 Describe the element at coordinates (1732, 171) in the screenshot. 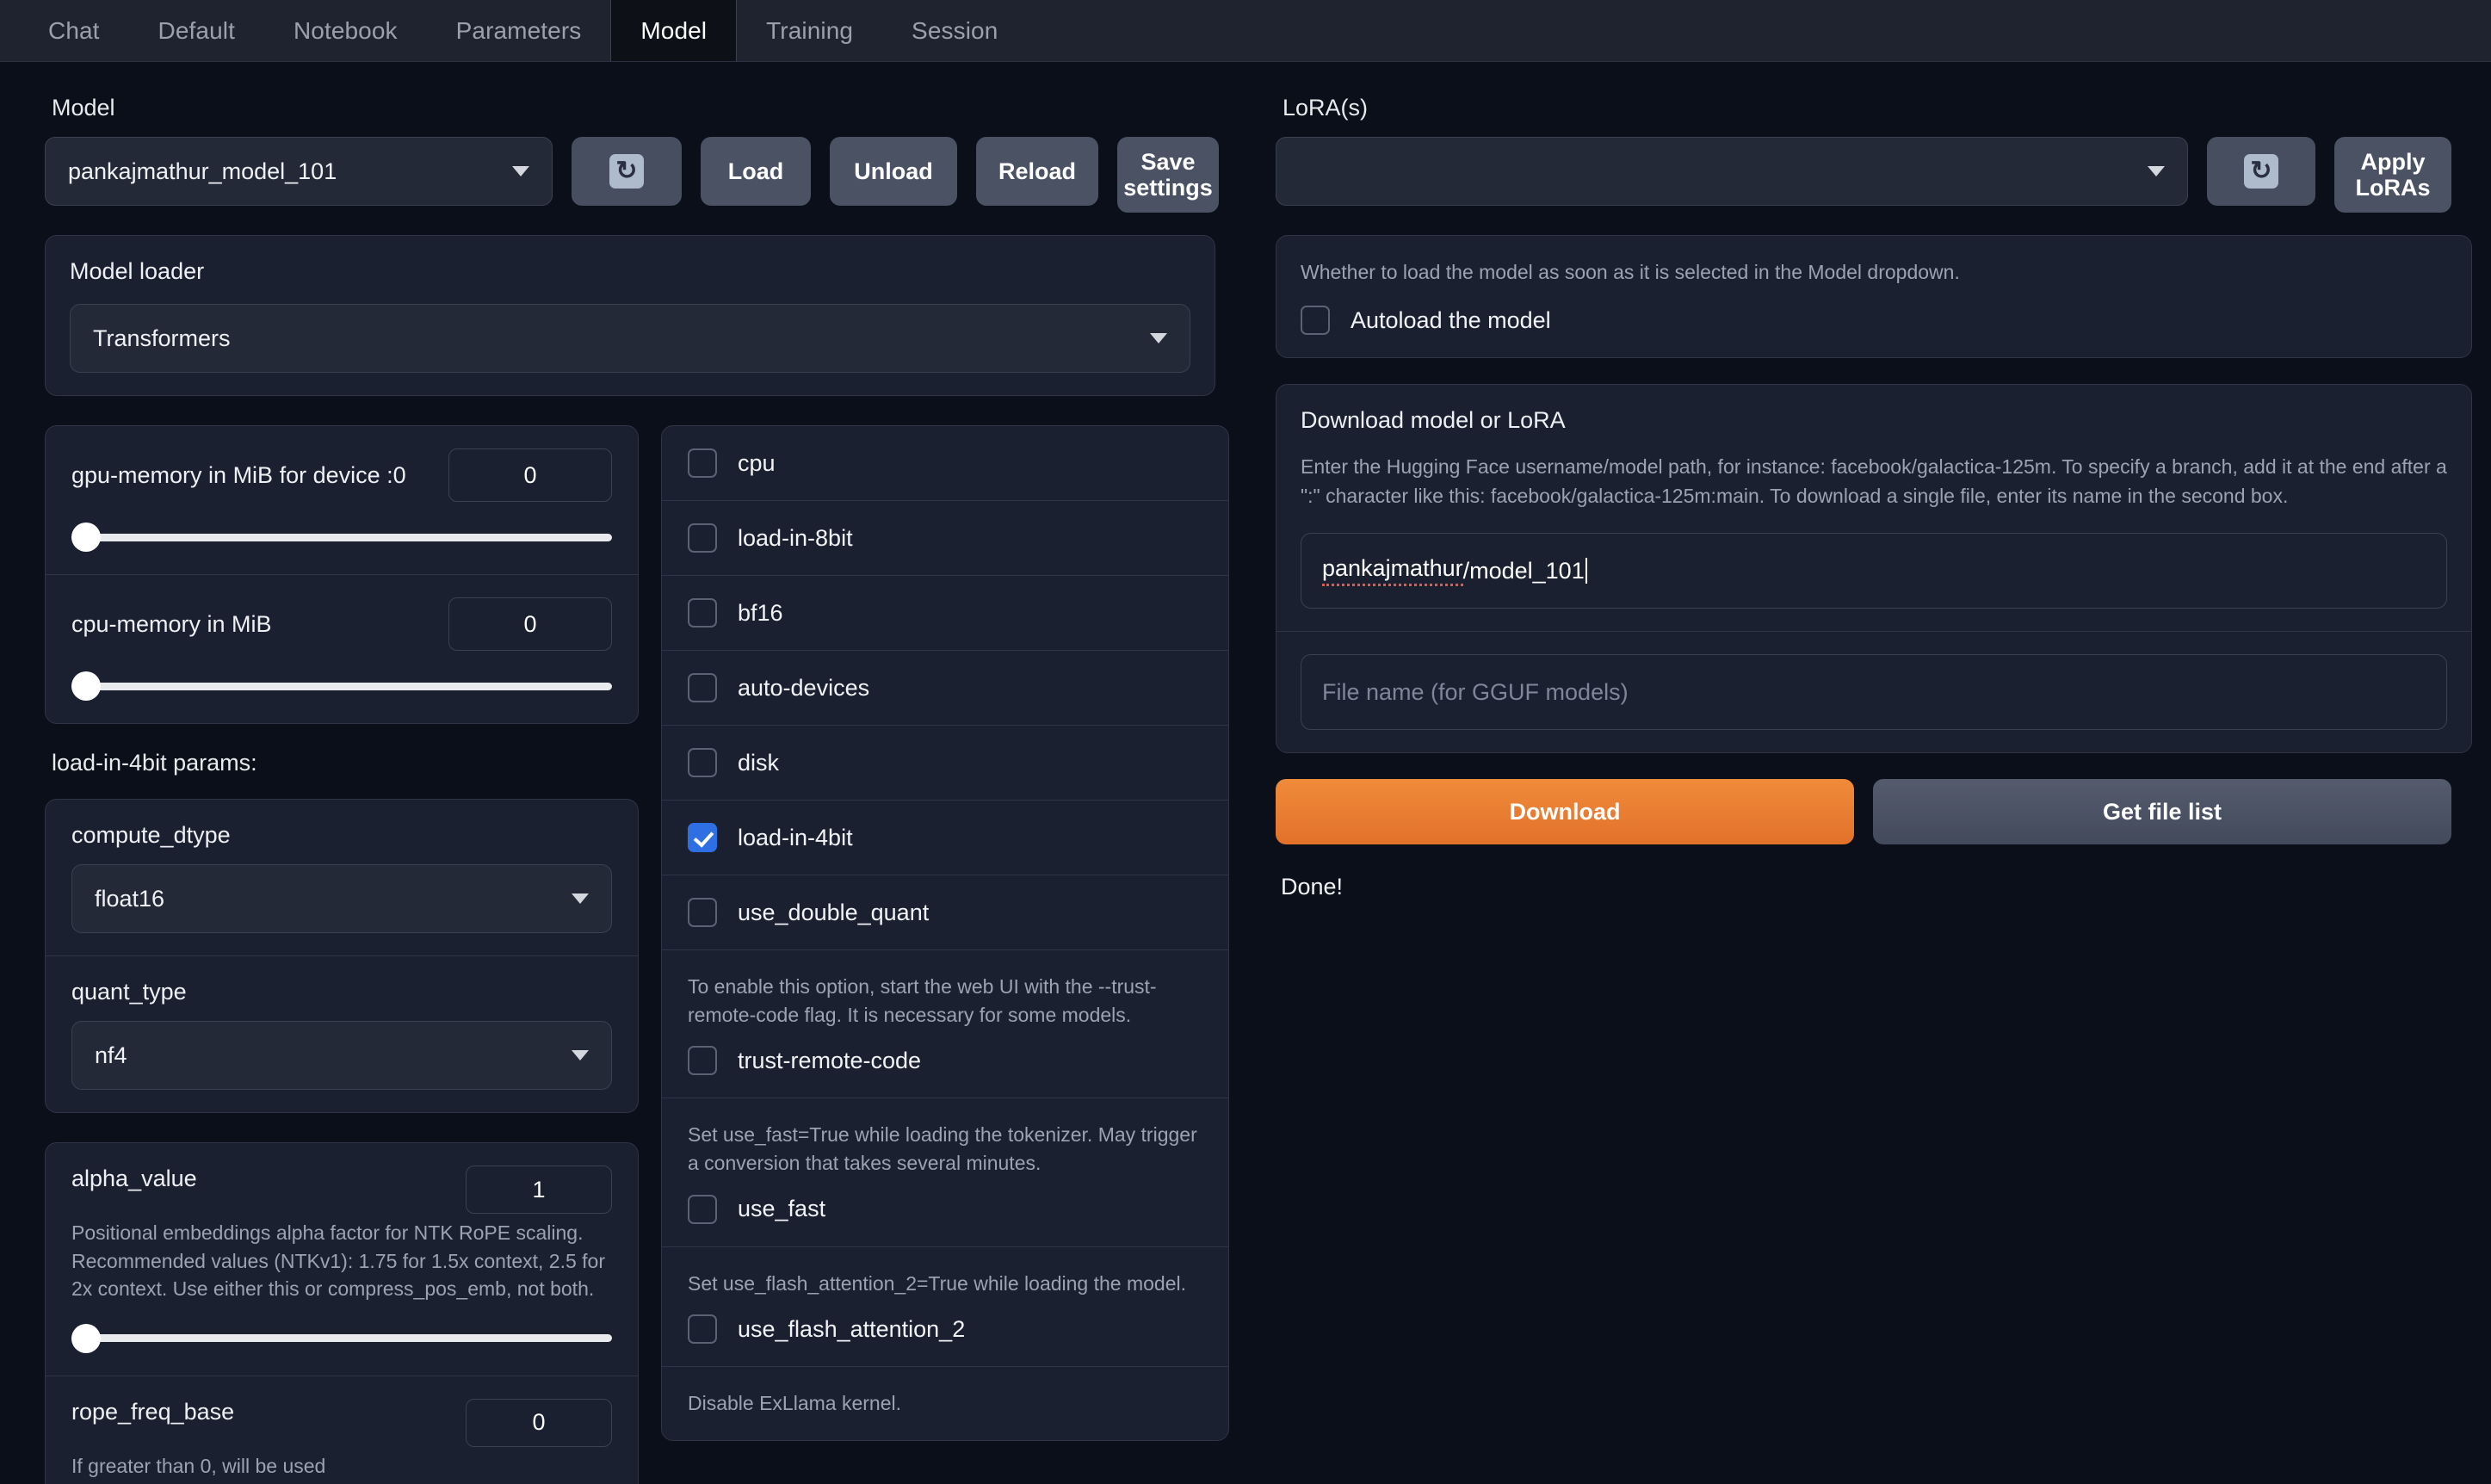

I see `lora-dropdown` at that location.